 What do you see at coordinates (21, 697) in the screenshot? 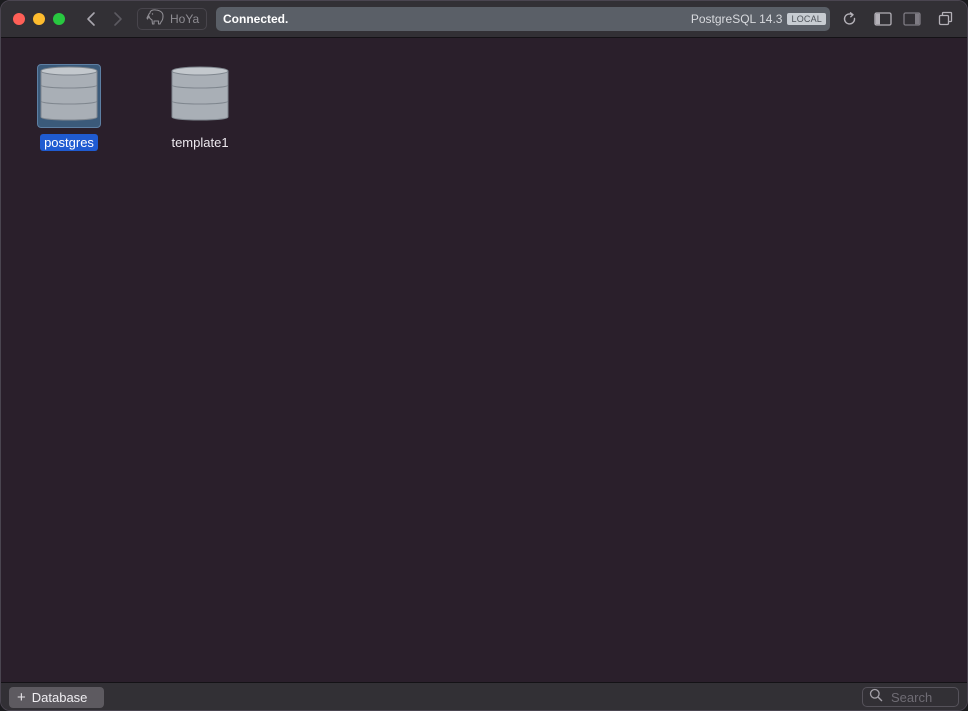
I see `plus-icon: +` at bounding box center [21, 697].